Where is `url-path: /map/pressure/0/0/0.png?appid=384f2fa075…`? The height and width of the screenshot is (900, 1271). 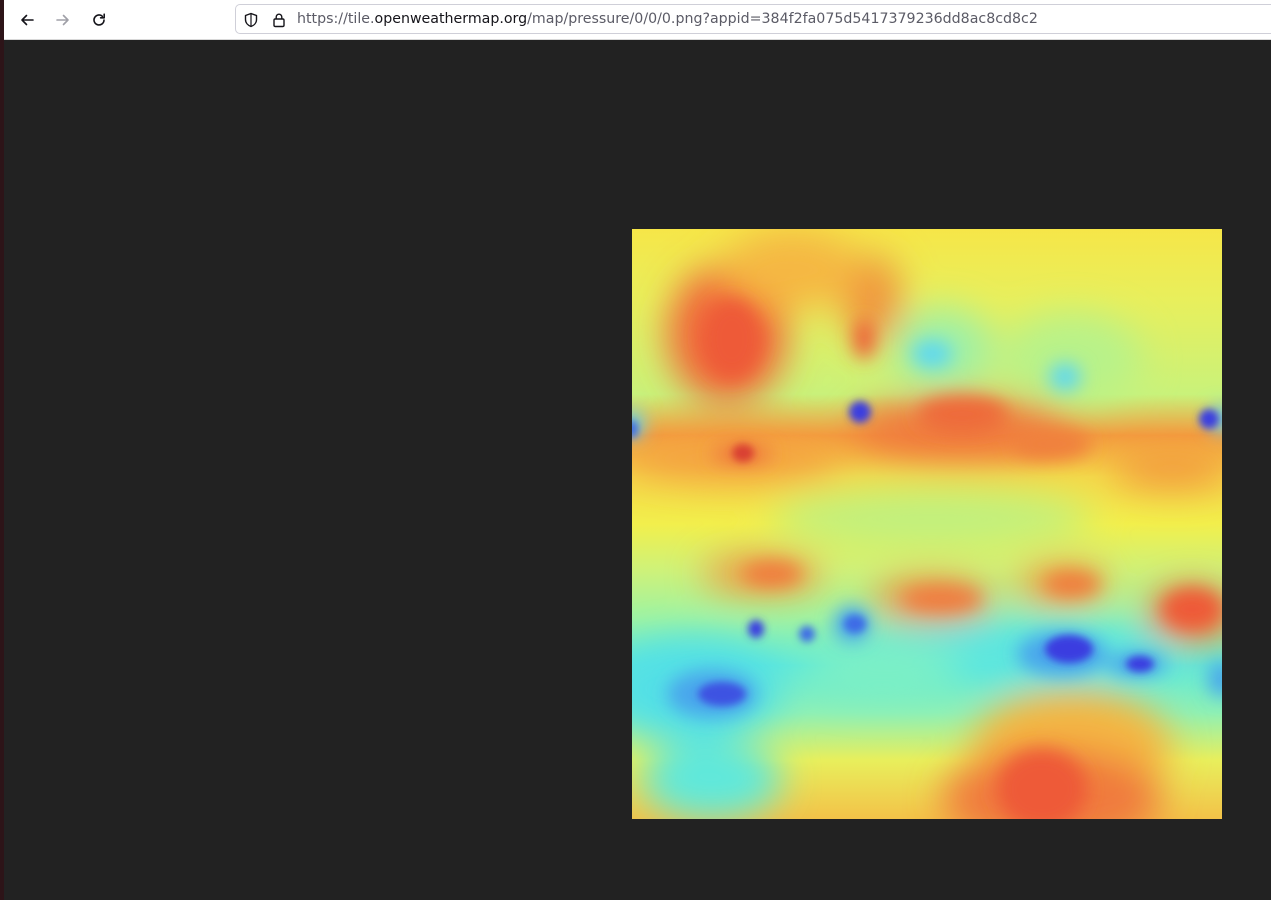 url-path: /map/pressure/0/0/0.png?appid=384f2fa075… is located at coordinates (782, 19).